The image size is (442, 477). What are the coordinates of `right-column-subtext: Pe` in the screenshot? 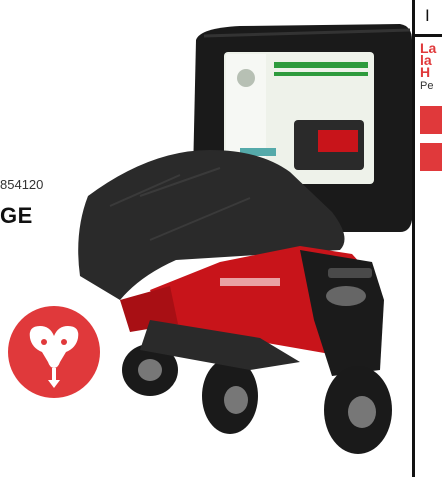 It's located at (427, 86).